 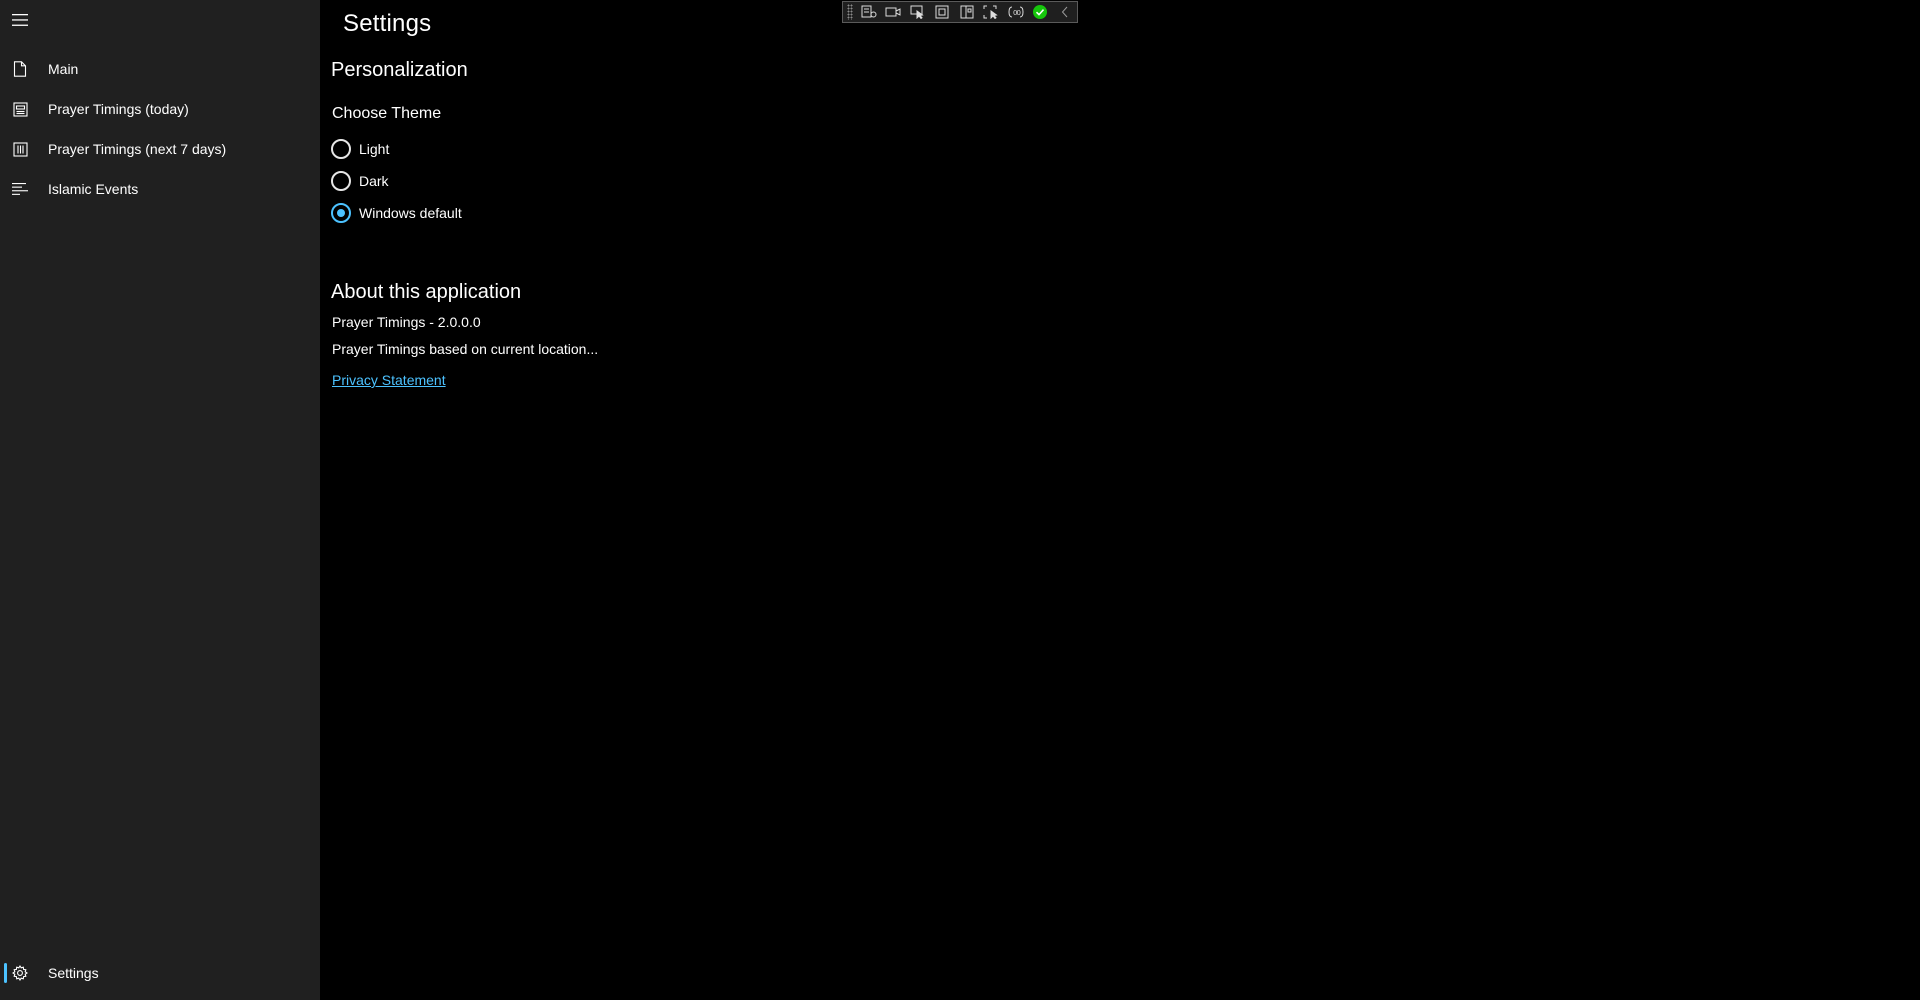 What do you see at coordinates (118, 109) in the screenshot?
I see `sidebar-item-label: Prayer Timings (today)` at bounding box center [118, 109].